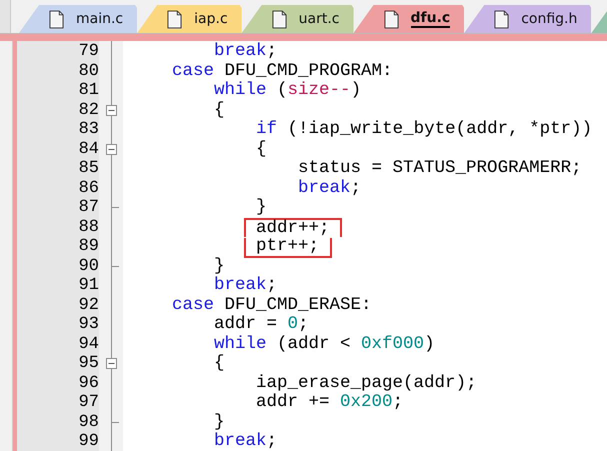  What do you see at coordinates (88, 110) in the screenshot?
I see `line-number: 82` at bounding box center [88, 110].